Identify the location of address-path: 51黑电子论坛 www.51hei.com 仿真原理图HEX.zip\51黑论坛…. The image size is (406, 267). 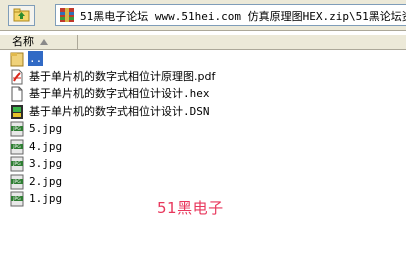
(243, 16).